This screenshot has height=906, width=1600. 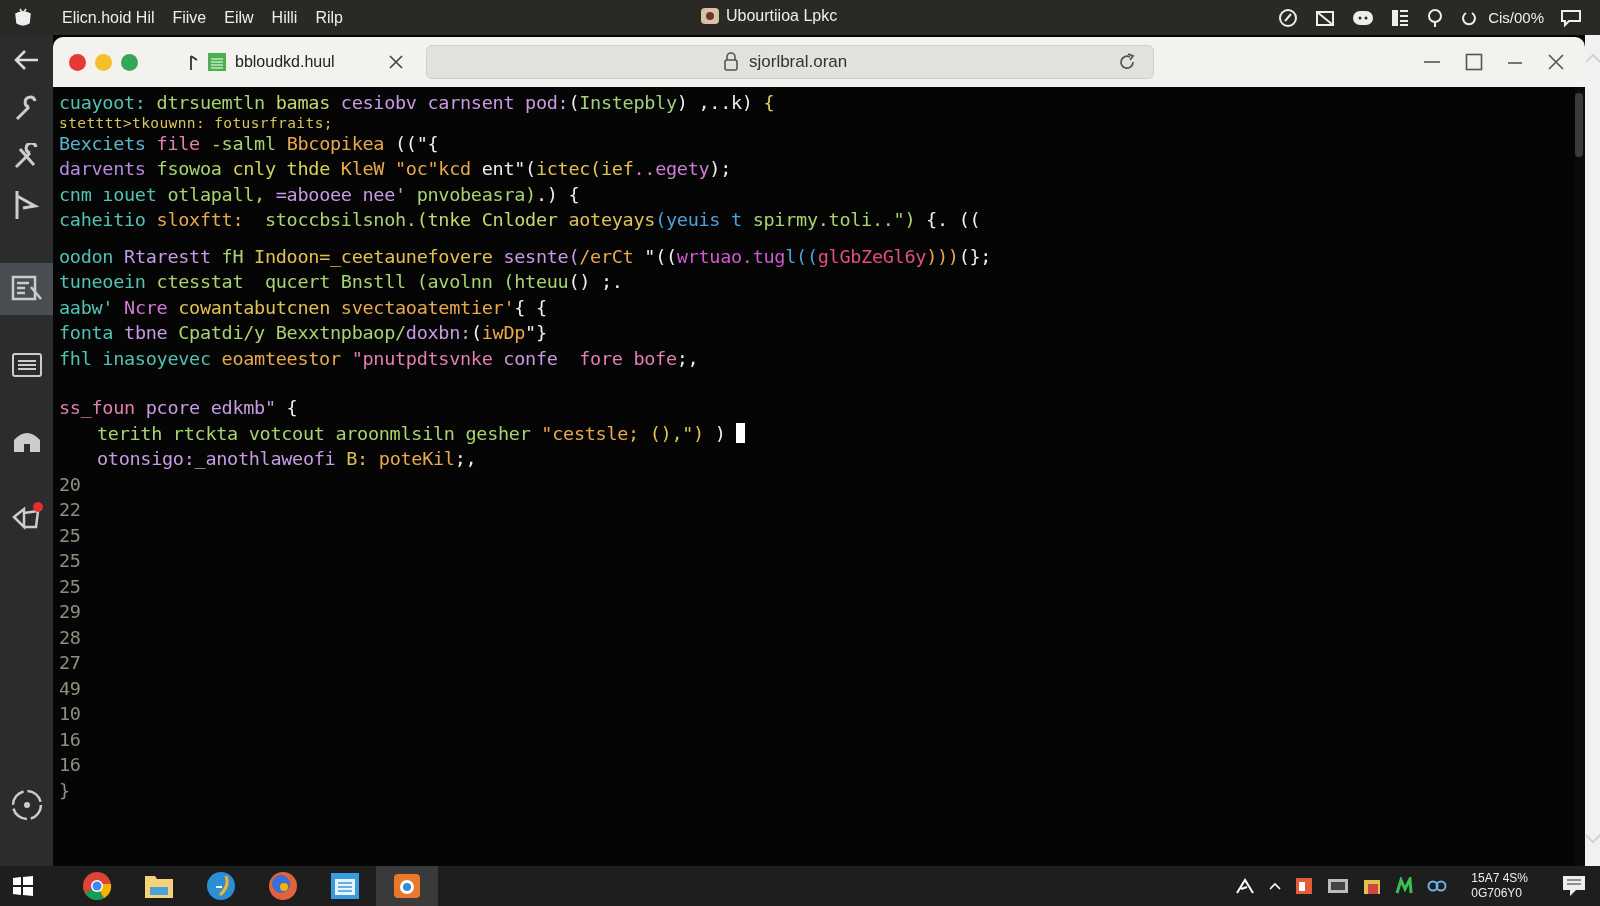 What do you see at coordinates (710, 16) in the screenshot?
I see `app-logo-icon` at bounding box center [710, 16].